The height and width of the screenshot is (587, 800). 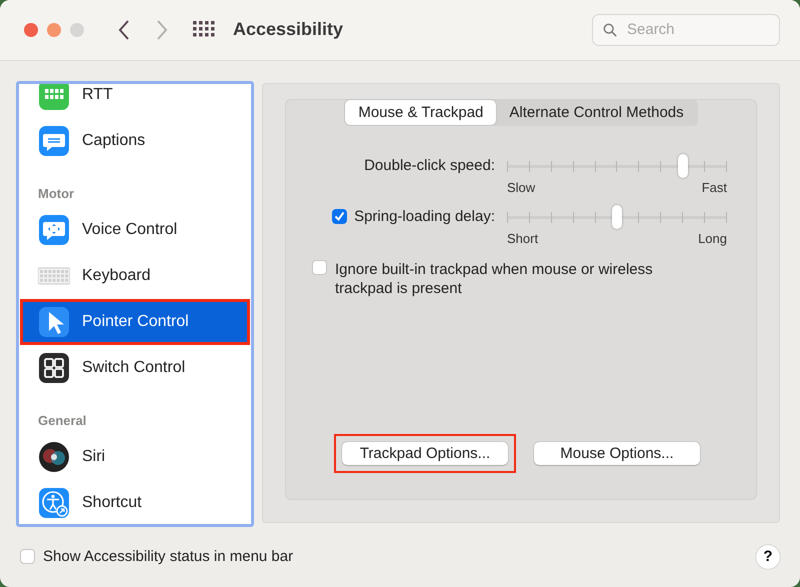 I want to click on item-label: Pointer Control, so click(x=135, y=321).